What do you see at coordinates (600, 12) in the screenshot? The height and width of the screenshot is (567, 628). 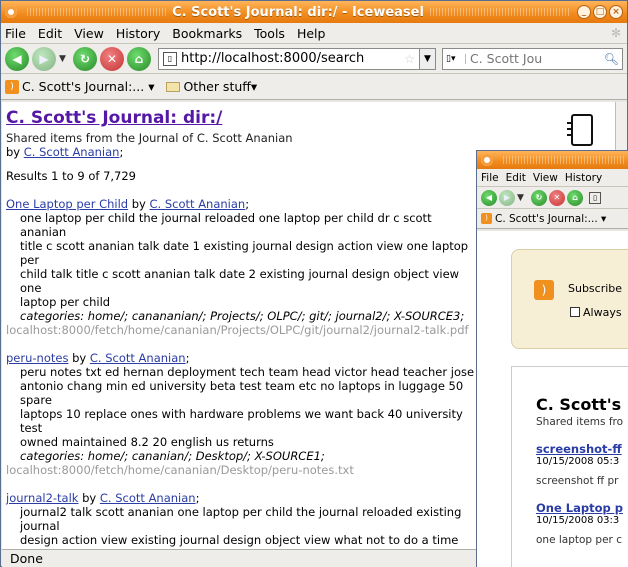 I see `maximize-icon: □` at bounding box center [600, 12].